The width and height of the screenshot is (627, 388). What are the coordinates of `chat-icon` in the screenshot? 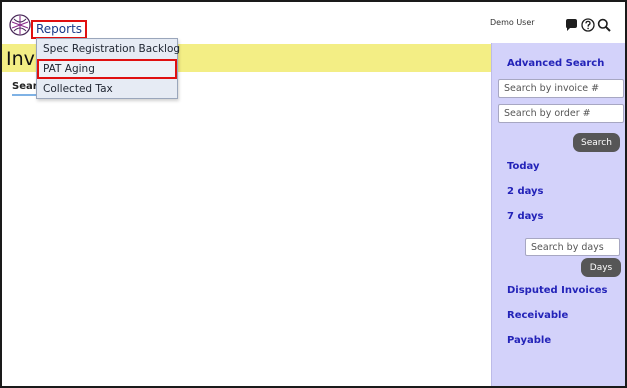 It's located at (571, 25).